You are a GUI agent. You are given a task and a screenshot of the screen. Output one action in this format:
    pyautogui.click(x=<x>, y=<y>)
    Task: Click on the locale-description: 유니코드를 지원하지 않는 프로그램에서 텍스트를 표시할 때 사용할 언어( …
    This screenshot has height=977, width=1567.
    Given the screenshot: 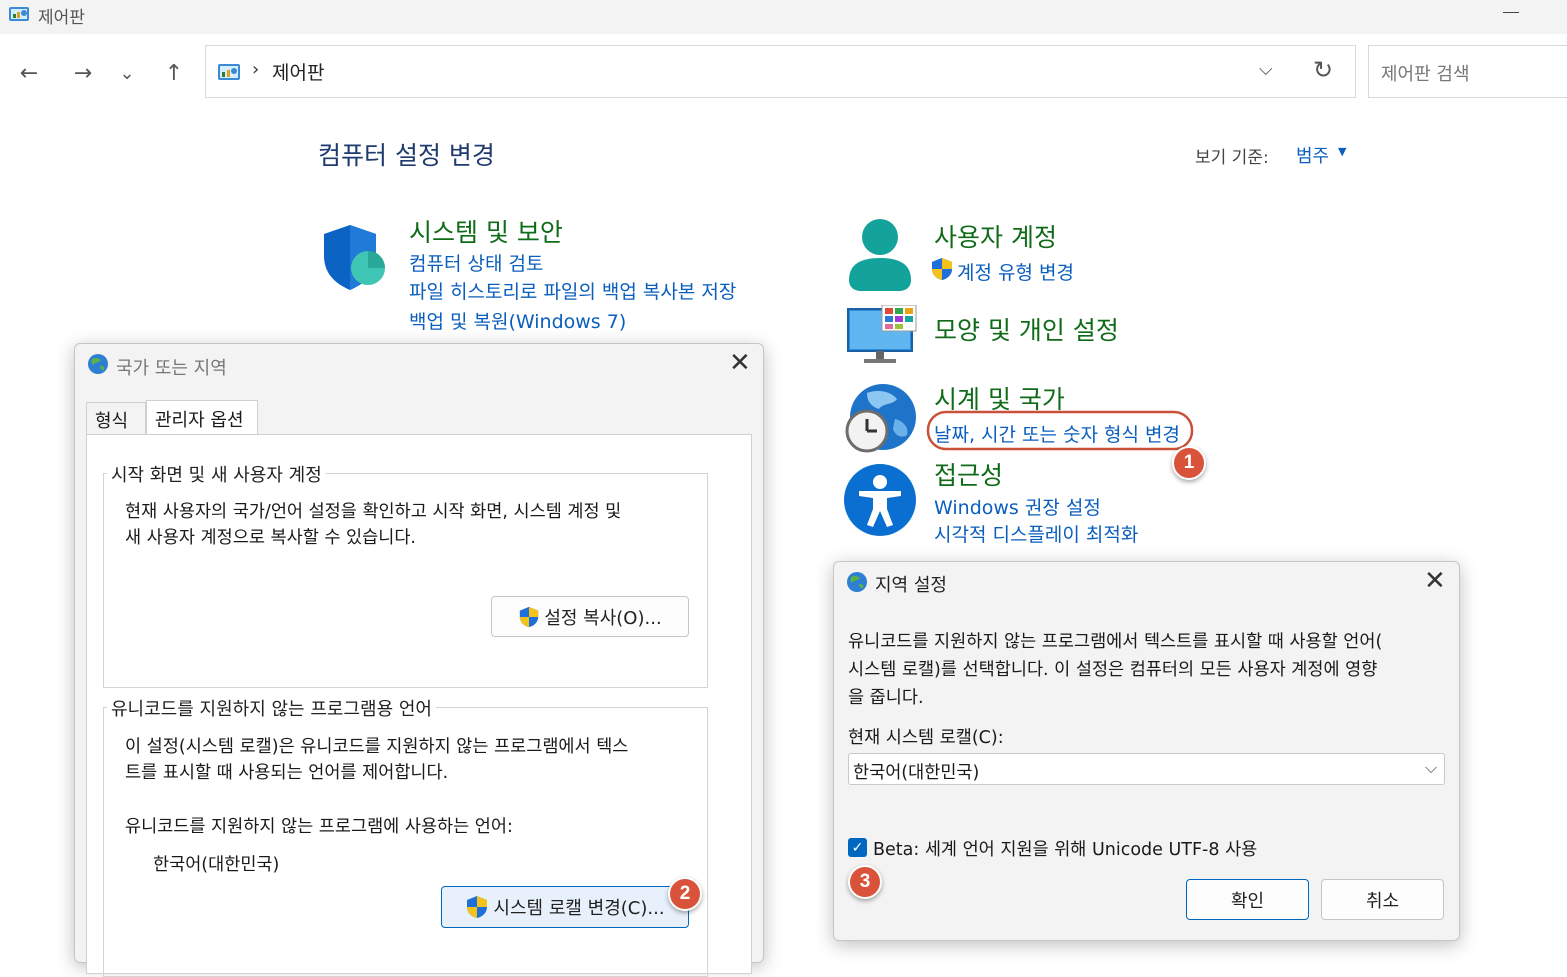 What is the action you would take?
    pyautogui.click(x=1115, y=670)
    